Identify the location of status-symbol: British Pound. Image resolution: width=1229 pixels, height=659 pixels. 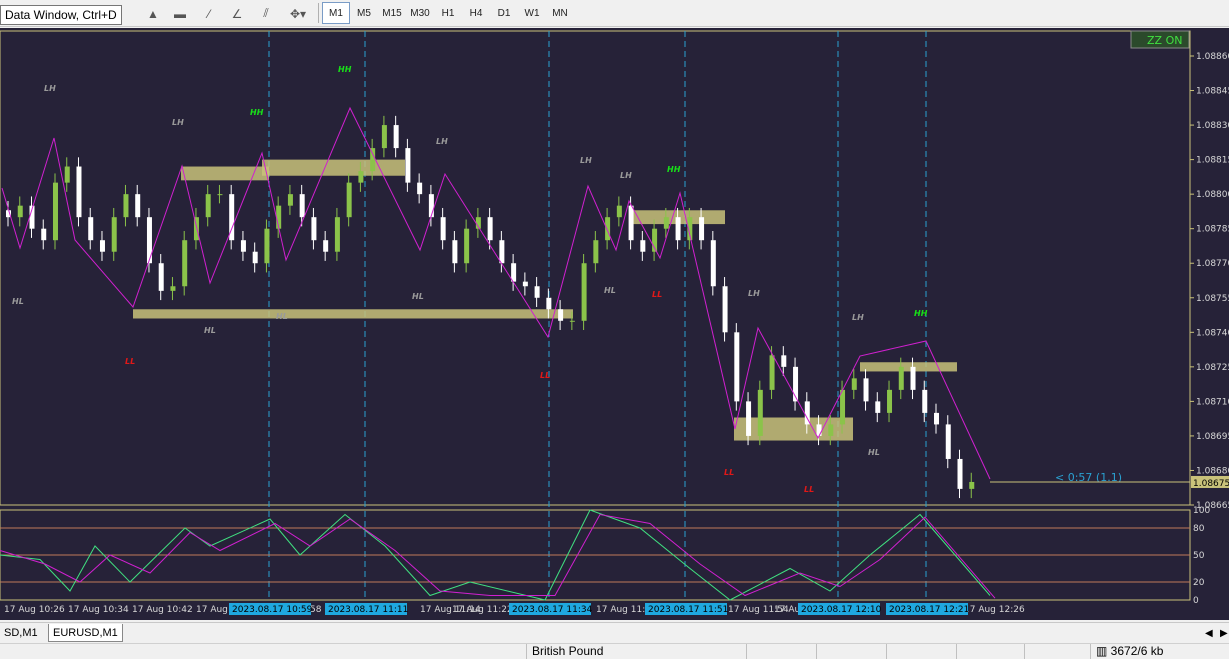
(636, 651).